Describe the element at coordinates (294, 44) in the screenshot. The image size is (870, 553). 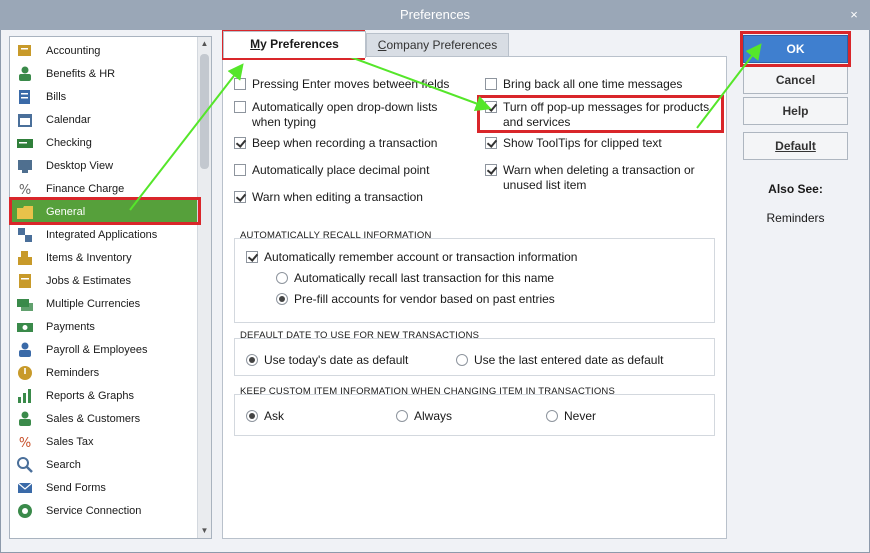
I see `tab-my-preferences: My Preferences` at that location.